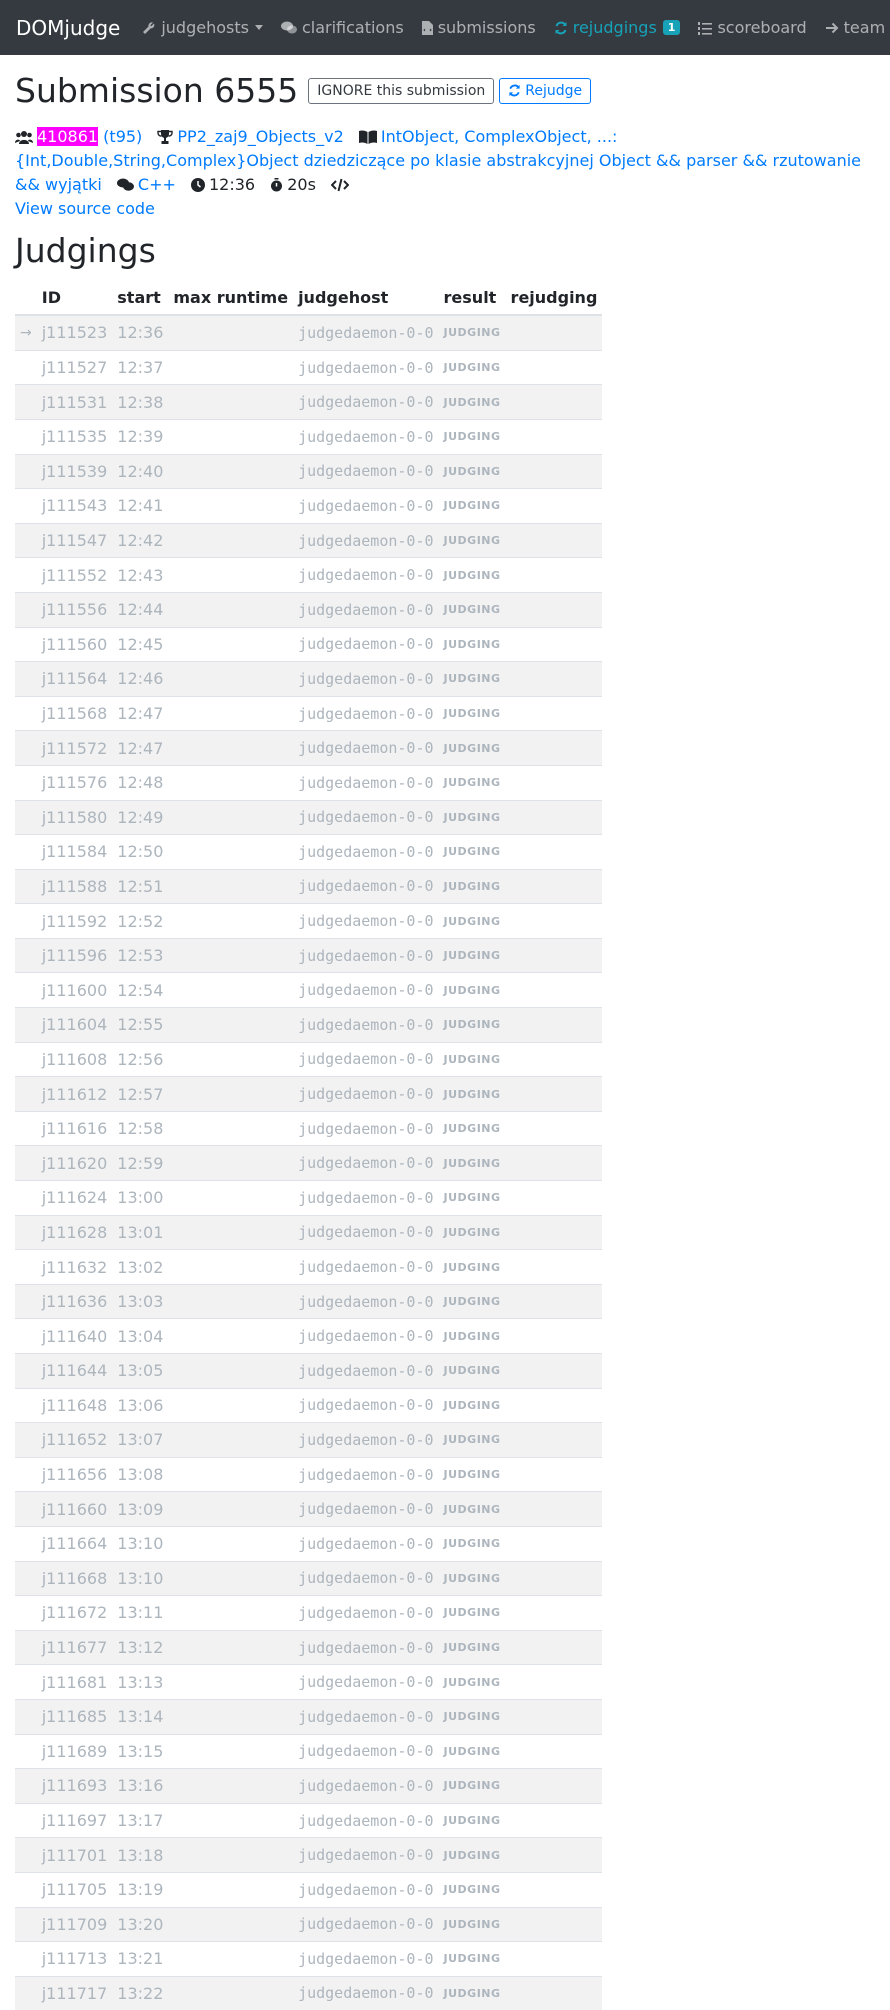 This screenshot has height=2010, width=890. I want to click on judging-start: 13:10, so click(140, 1543).